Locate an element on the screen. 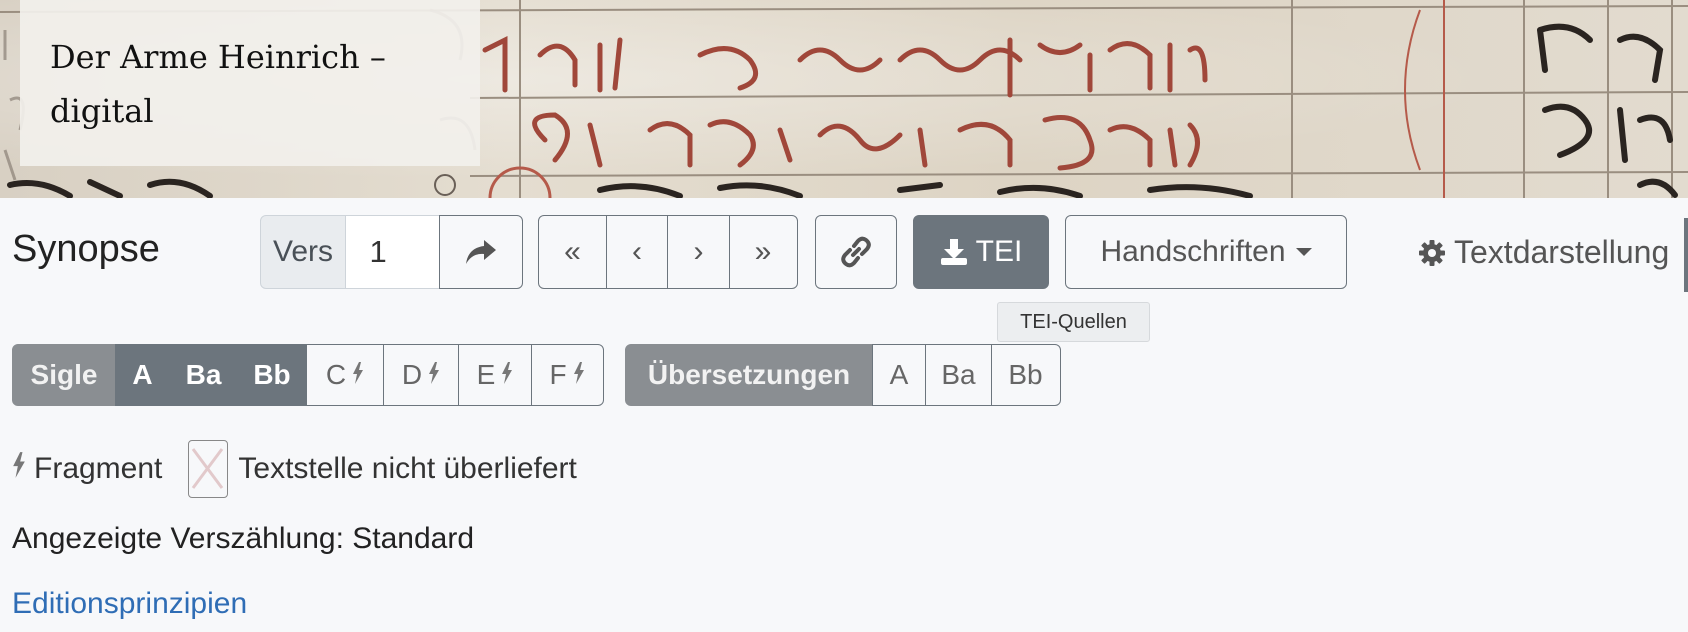 This screenshot has width=1688, height=632. verse-input-group: Vers 1 is located at coordinates (391, 252).